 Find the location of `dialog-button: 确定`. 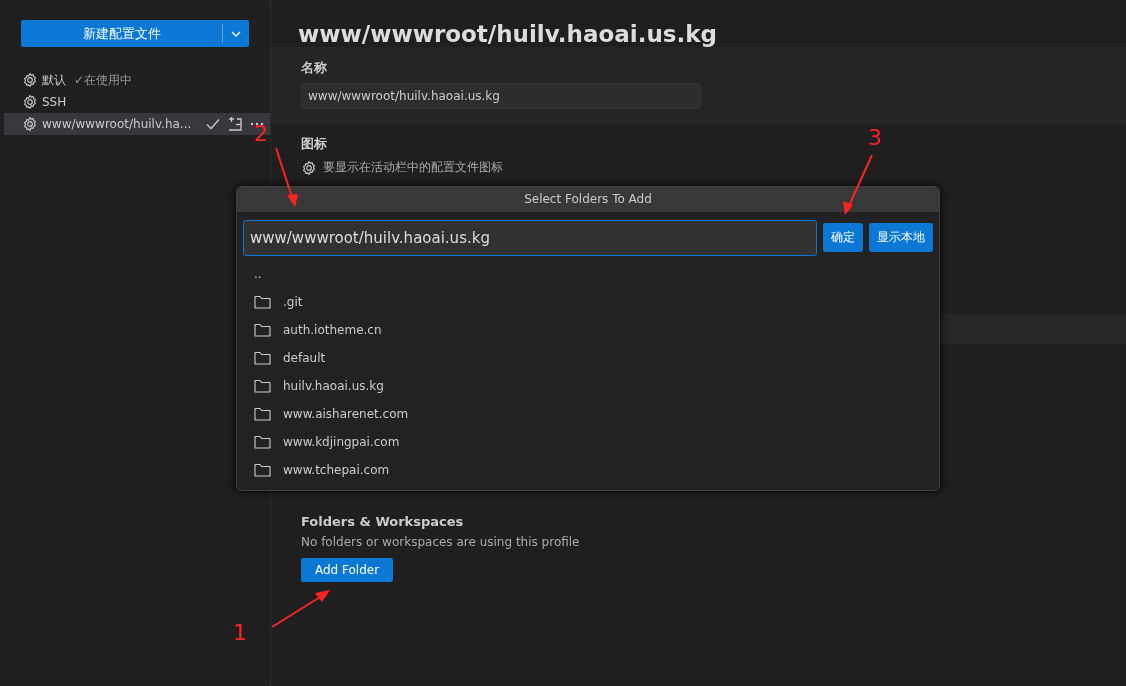

dialog-button: 确定 is located at coordinates (843, 237).